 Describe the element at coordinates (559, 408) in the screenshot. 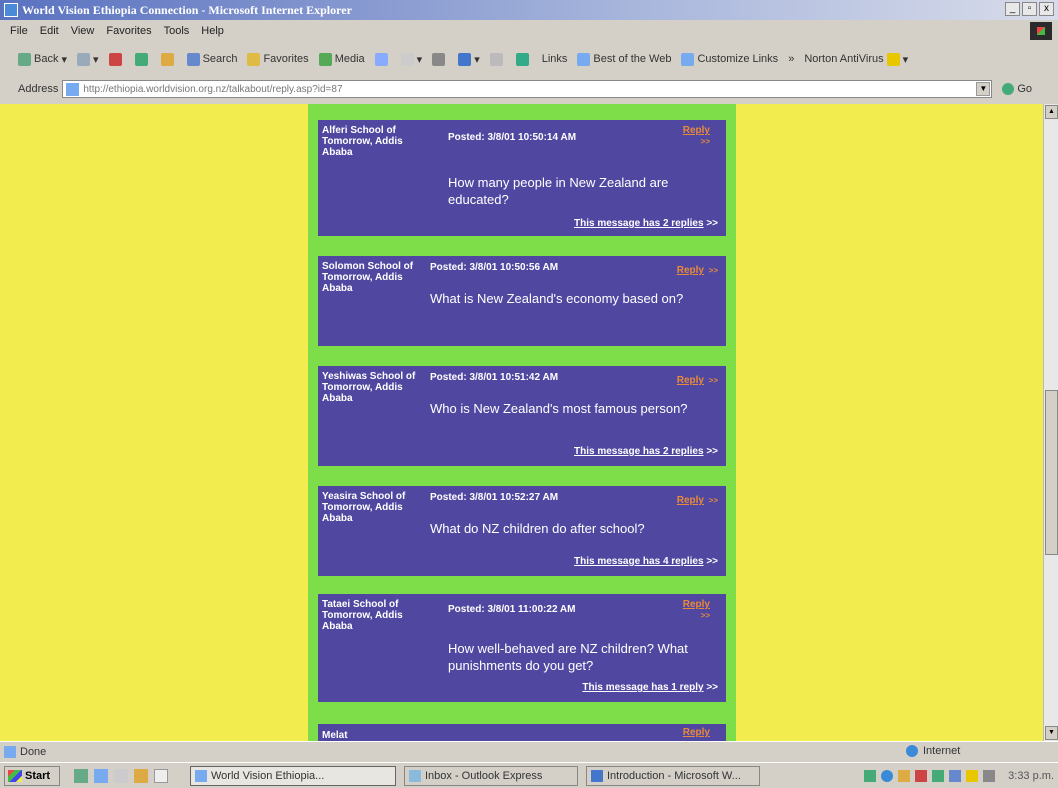

I see `message-question: Who is New Zealand's most famous person?` at that location.